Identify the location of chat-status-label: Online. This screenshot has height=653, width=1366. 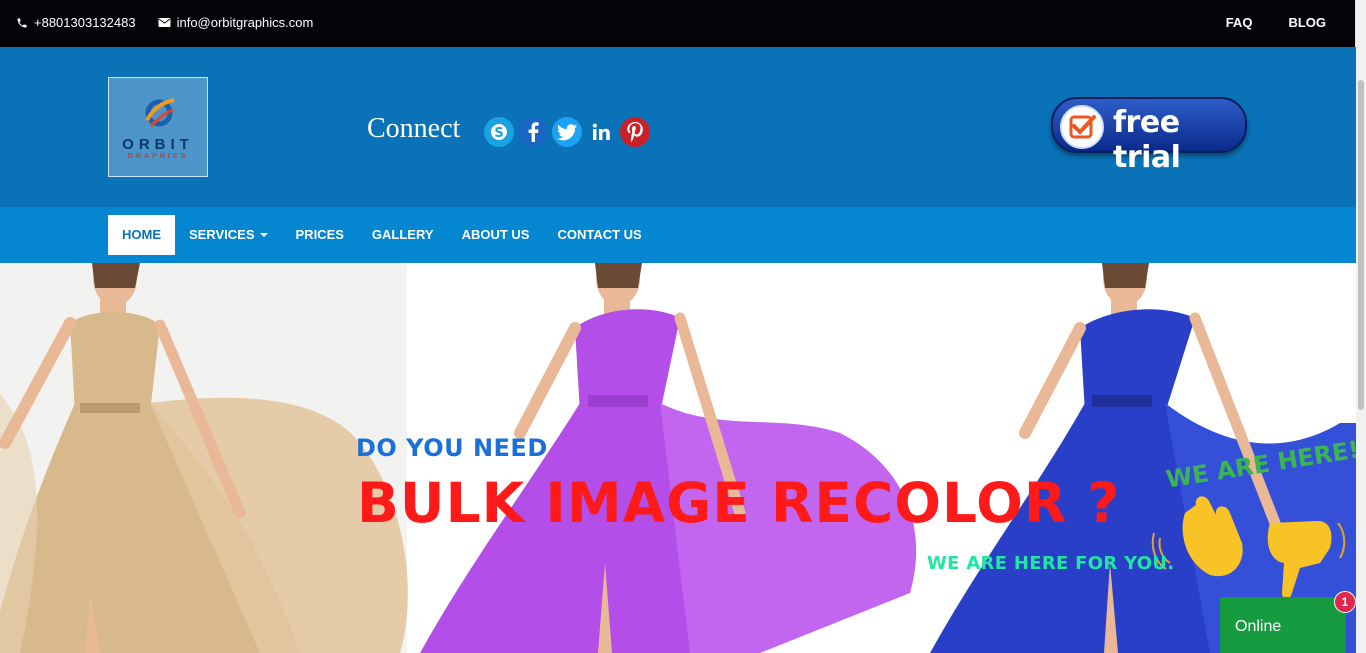
(1258, 626).